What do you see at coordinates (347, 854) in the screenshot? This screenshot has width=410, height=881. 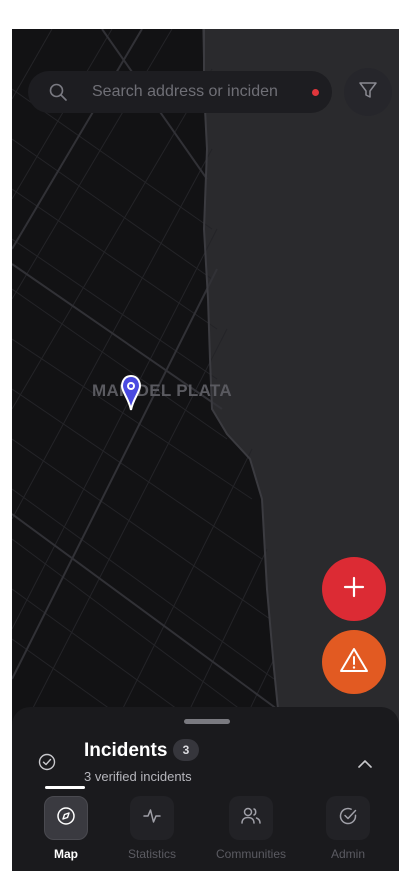 I see `tab-admin-label: Admin` at bounding box center [347, 854].